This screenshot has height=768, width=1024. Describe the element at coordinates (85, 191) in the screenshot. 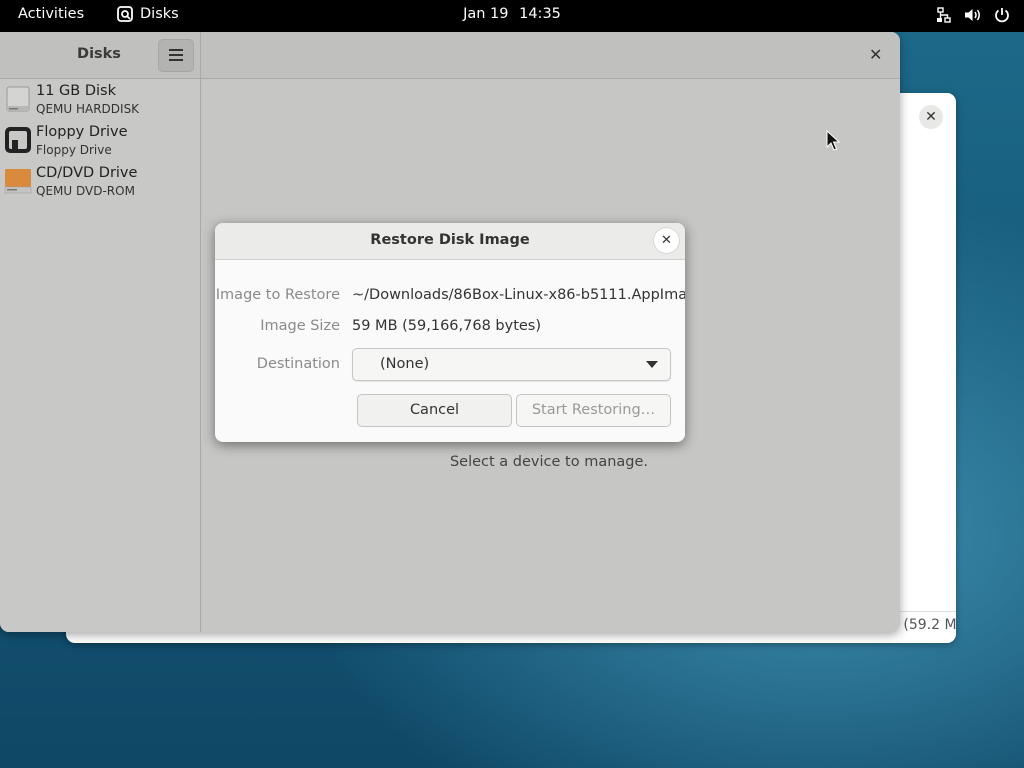

I see `device-subtitle: QEMU DVD-ROM` at that location.